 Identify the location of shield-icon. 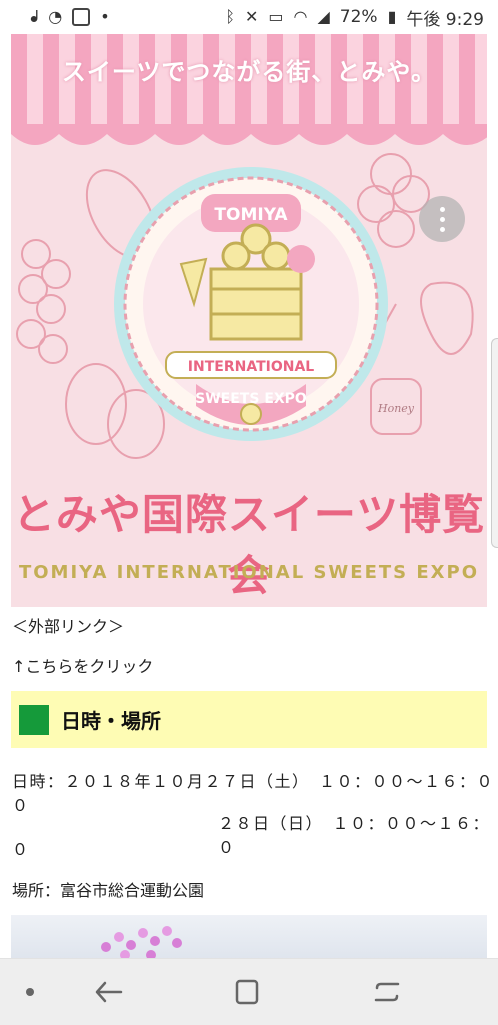
(81, 17).